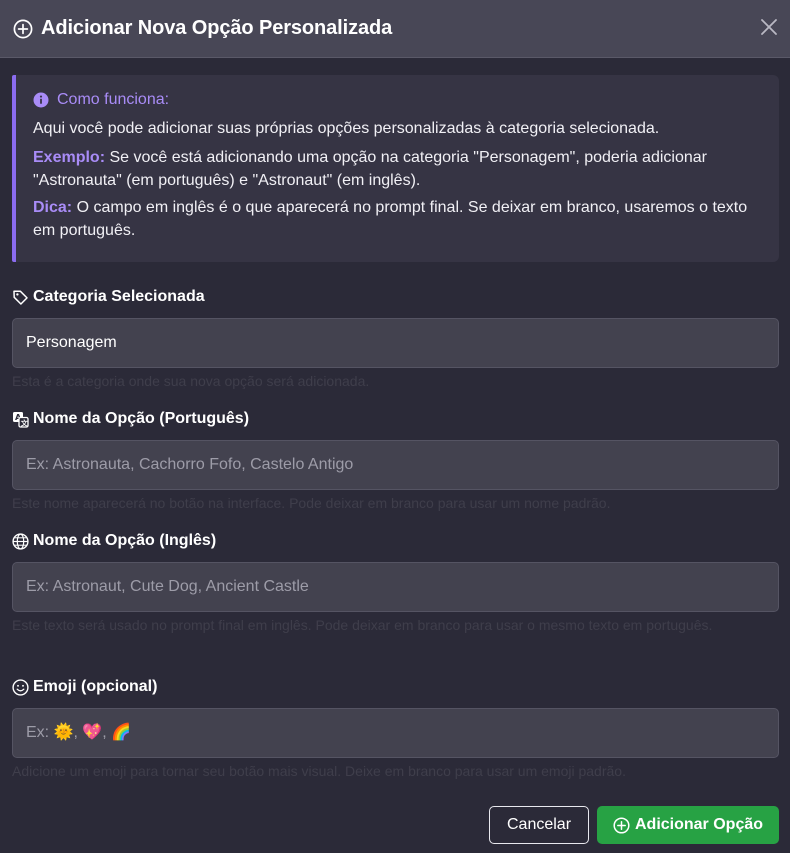 Image resolution: width=790 pixels, height=853 pixels. What do you see at coordinates (53, 207) in the screenshot?
I see `tip-label: Dica:` at bounding box center [53, 207].